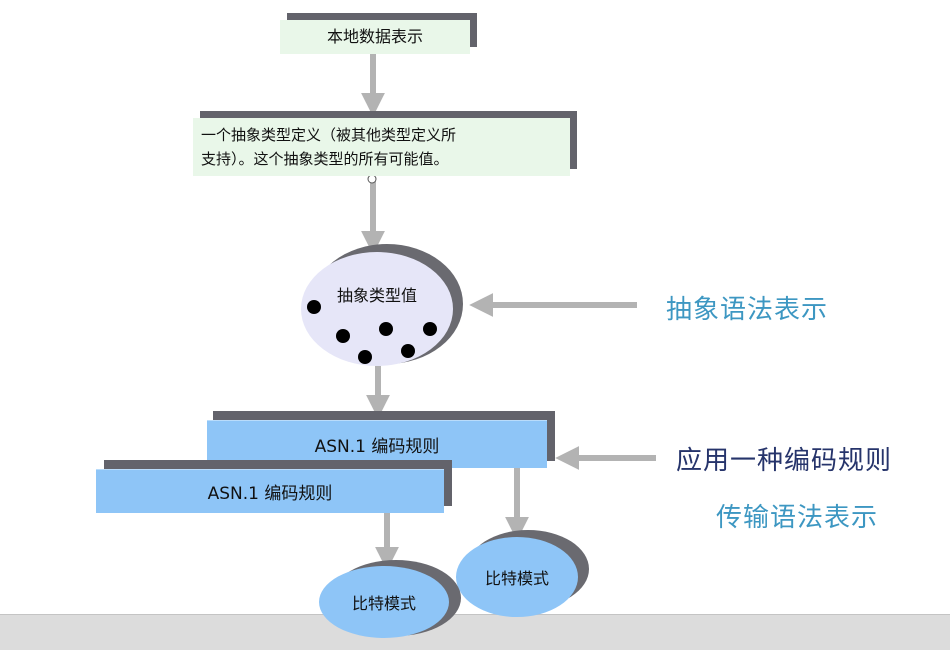 The height and width of the screenshot is (650, 950). I want to click on bit-pattern-ellipse-2: 比特模式, so click(517, 577).